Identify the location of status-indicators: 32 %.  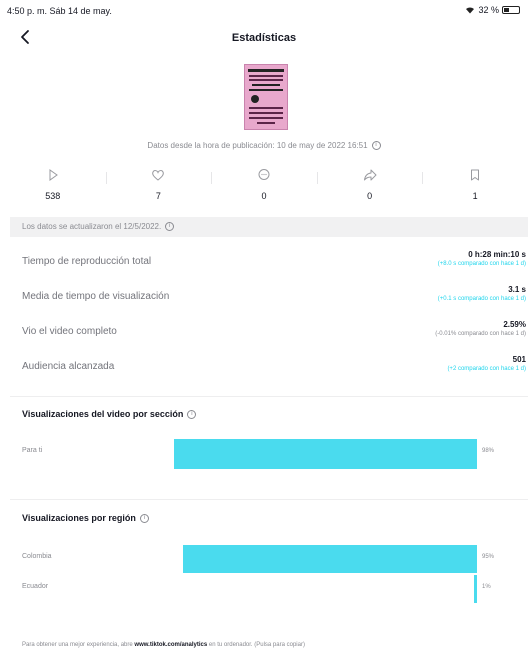
(492, 10).